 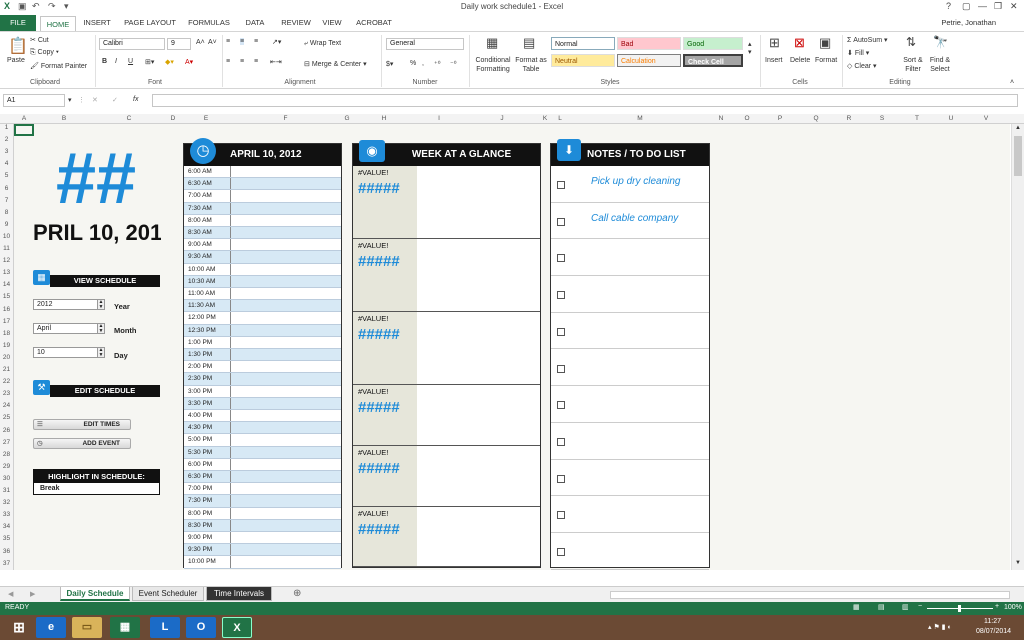 I want to click on enter-icon: ✓, so click(x=115, y=100).